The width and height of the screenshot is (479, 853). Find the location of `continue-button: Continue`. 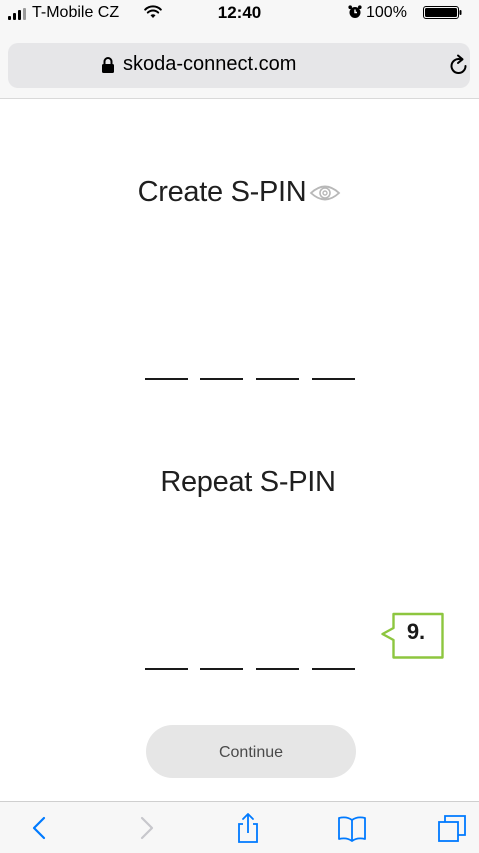

continue-button: Continue is located at coordinates (251, 751).